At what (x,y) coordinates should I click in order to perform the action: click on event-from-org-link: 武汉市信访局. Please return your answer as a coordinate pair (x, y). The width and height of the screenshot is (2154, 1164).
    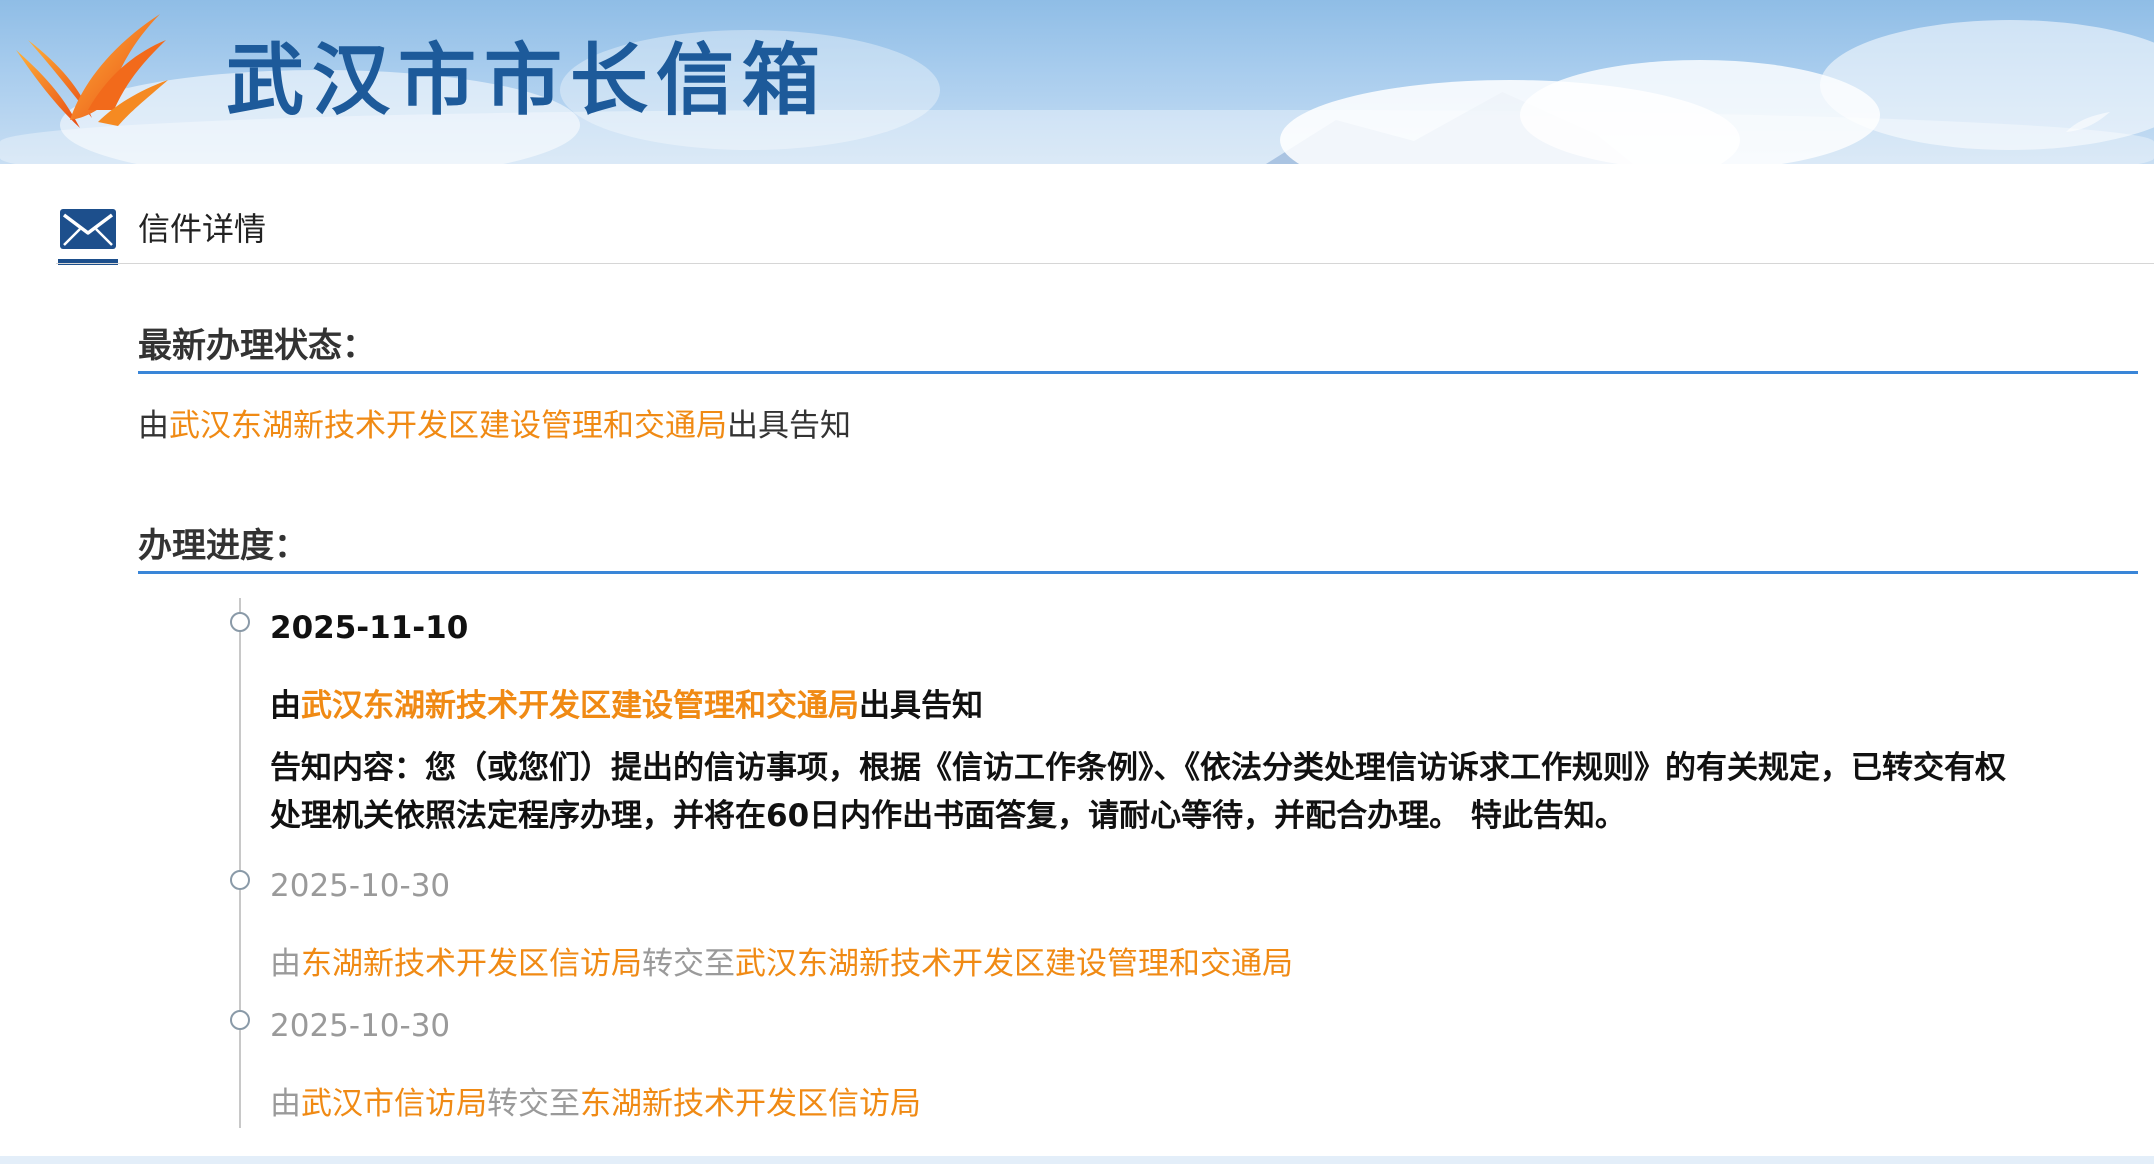
    Looking at the image, I should click on (394, 1104).